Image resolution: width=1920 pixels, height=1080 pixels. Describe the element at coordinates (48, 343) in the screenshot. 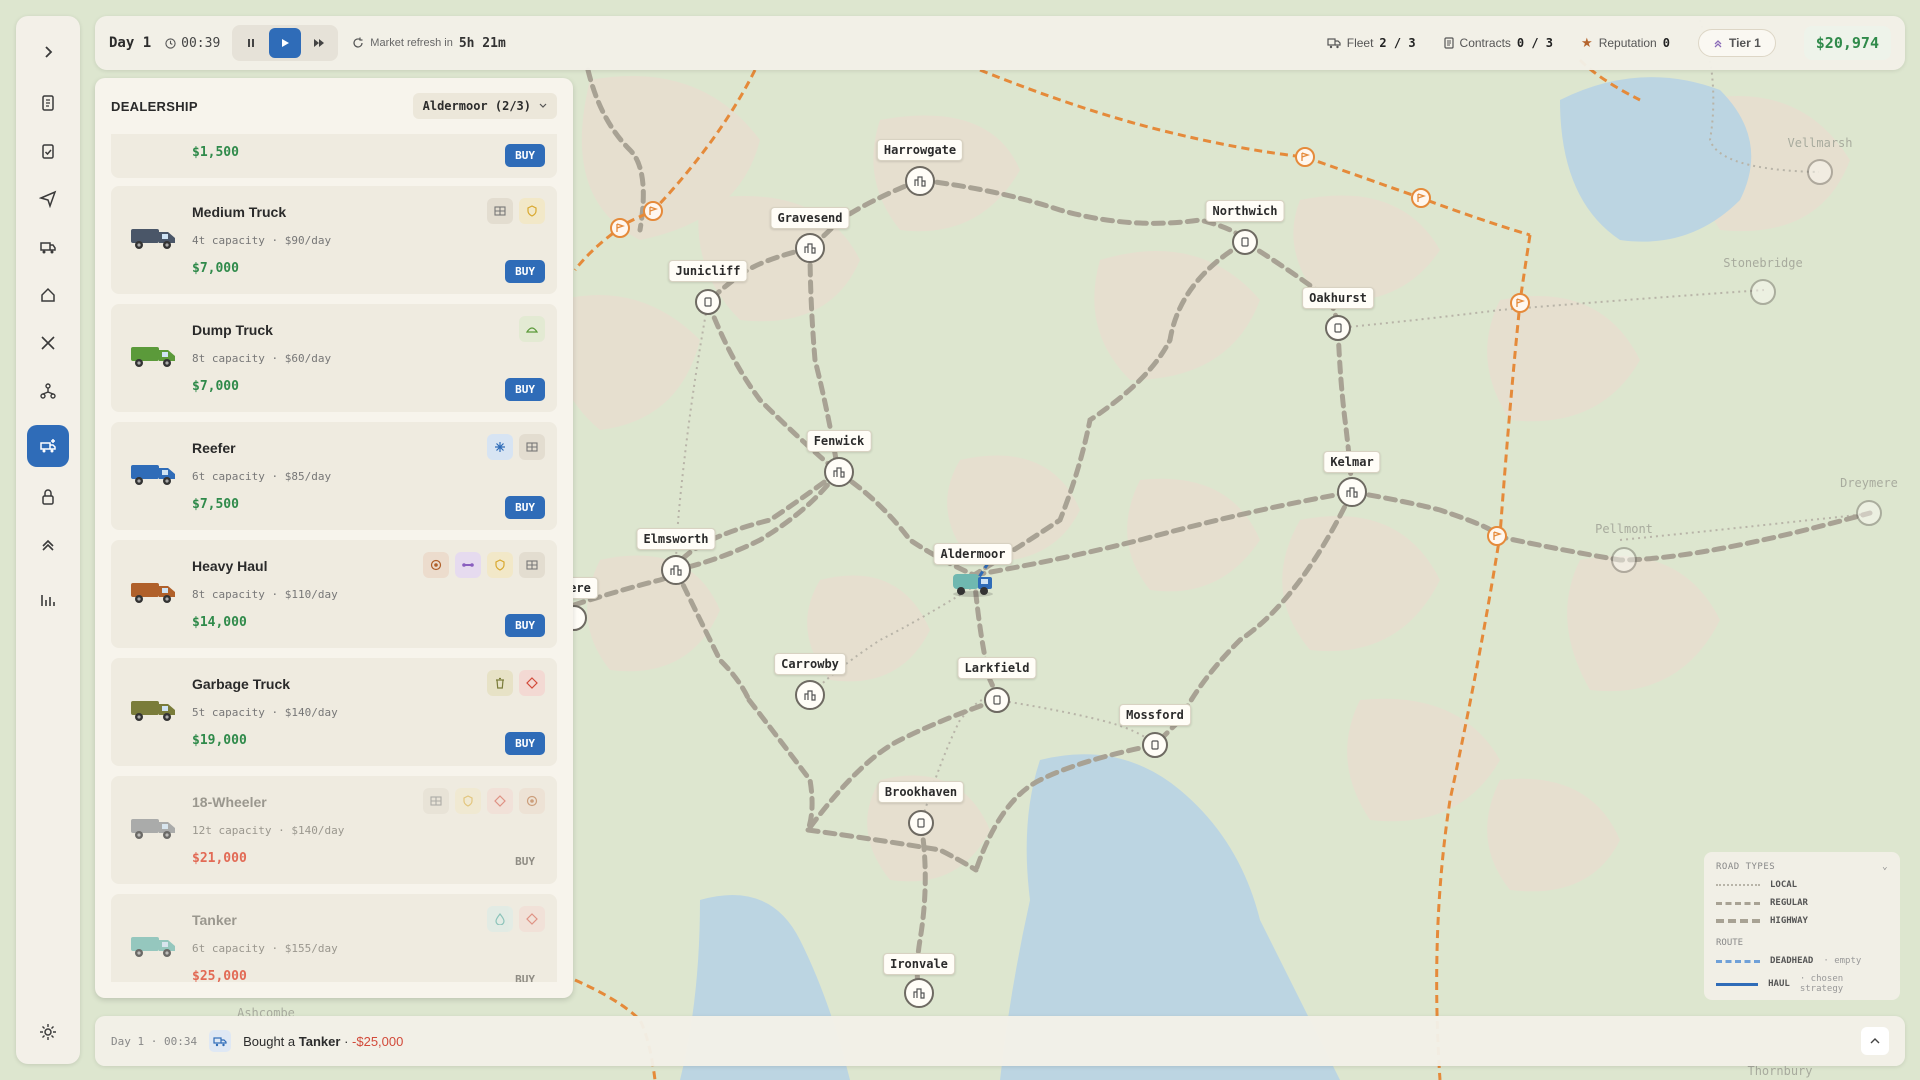

I see `tools-icon` at that location.